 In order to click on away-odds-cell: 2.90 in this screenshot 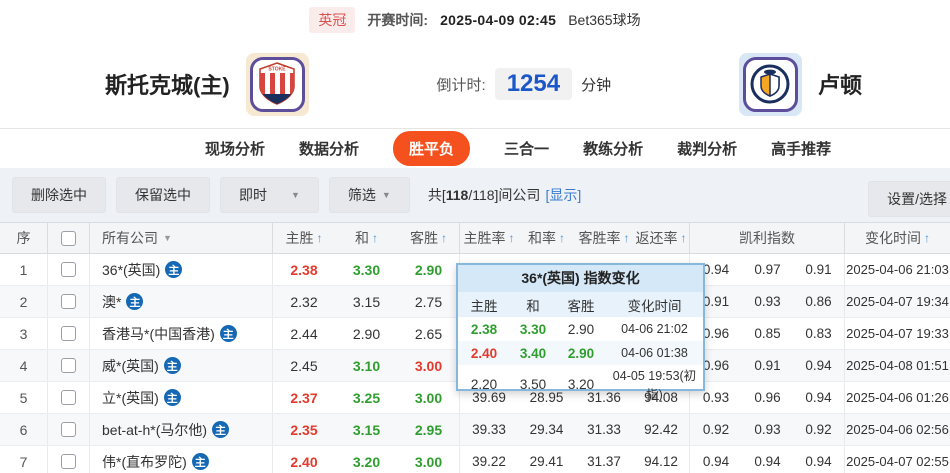, I will do `click(429, 269)`.